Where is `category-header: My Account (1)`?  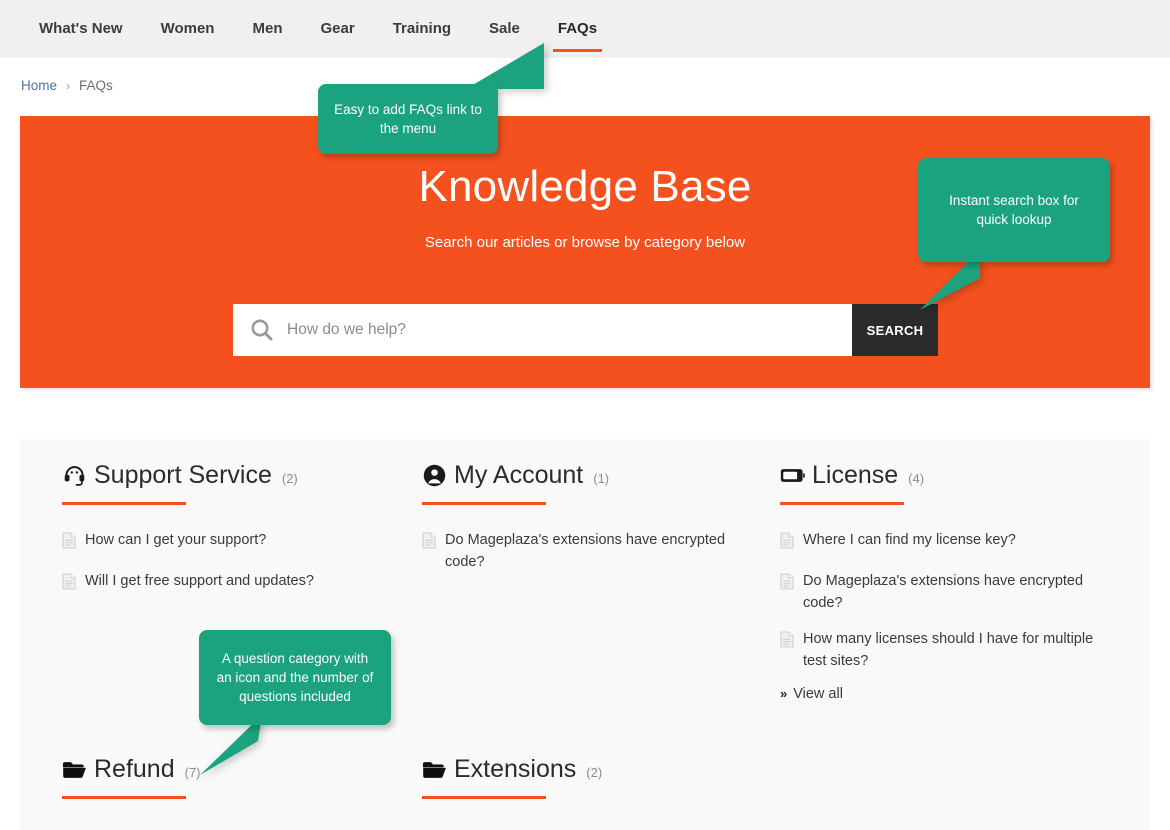 category-header: My Account (1) is located at coordinates (594, 475).